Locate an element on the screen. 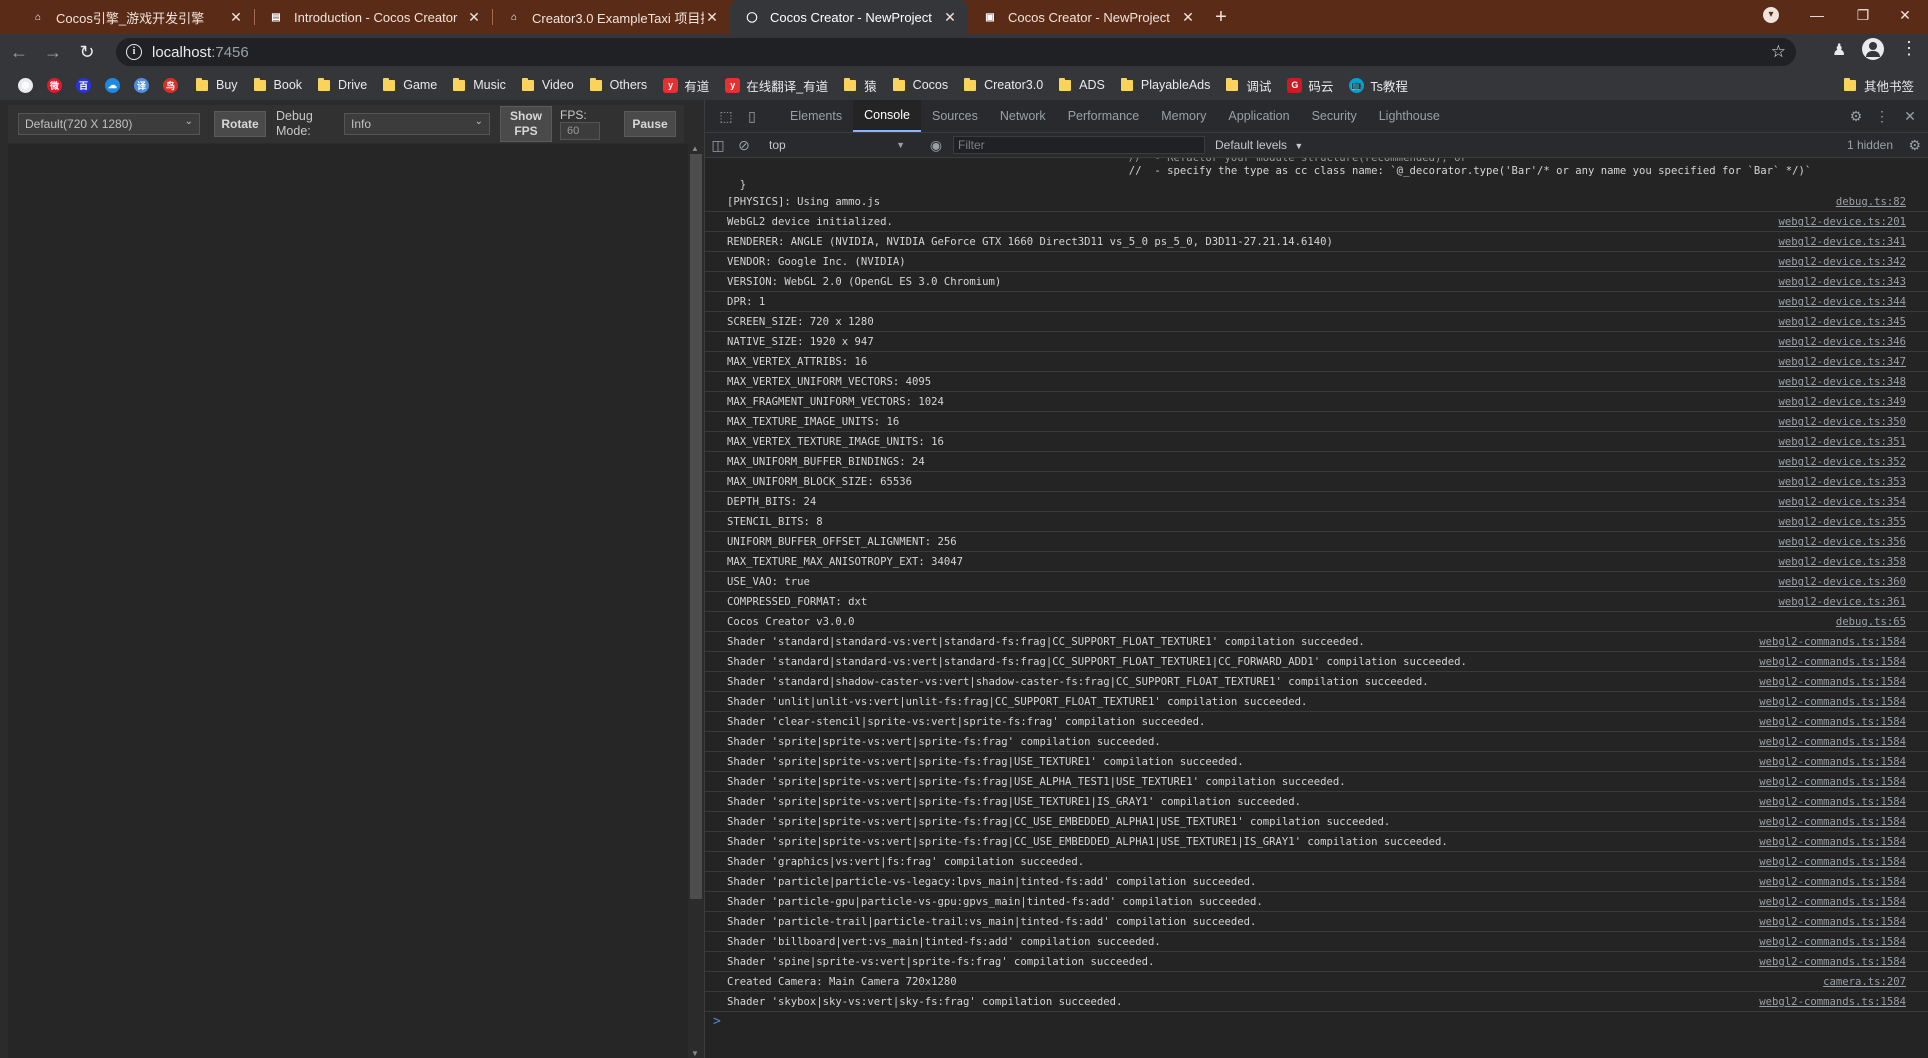 The image size is (1928, 1058). sidebar-toggle-icon: ◫ is located at coordinates (718, 145).